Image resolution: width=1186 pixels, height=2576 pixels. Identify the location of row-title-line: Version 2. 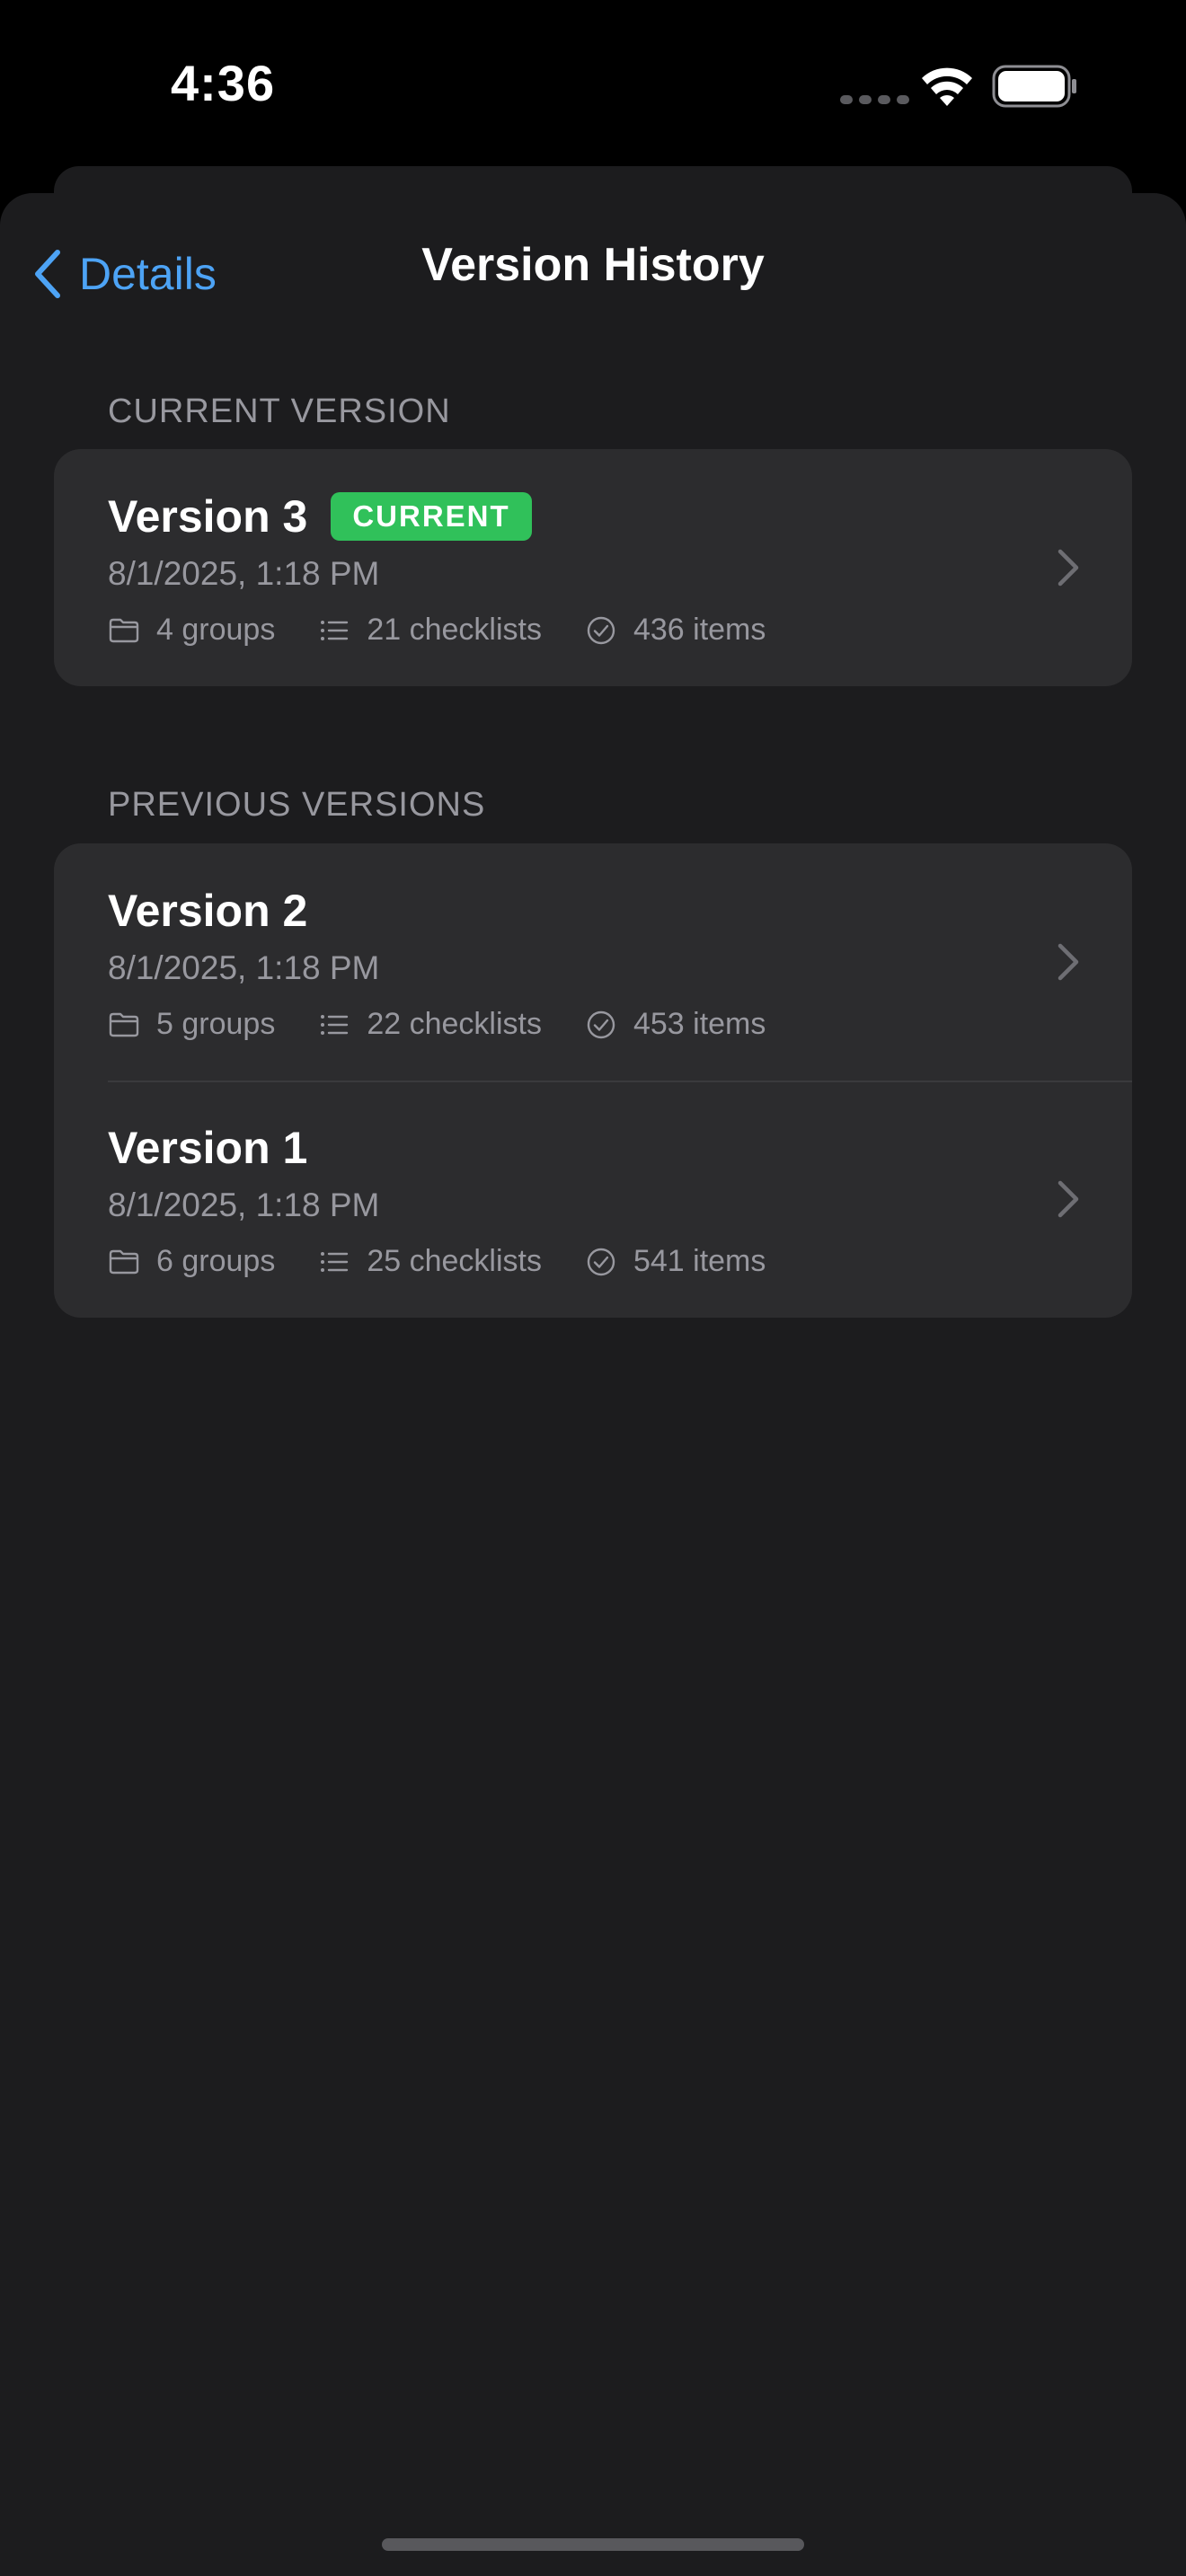
(207, 911).